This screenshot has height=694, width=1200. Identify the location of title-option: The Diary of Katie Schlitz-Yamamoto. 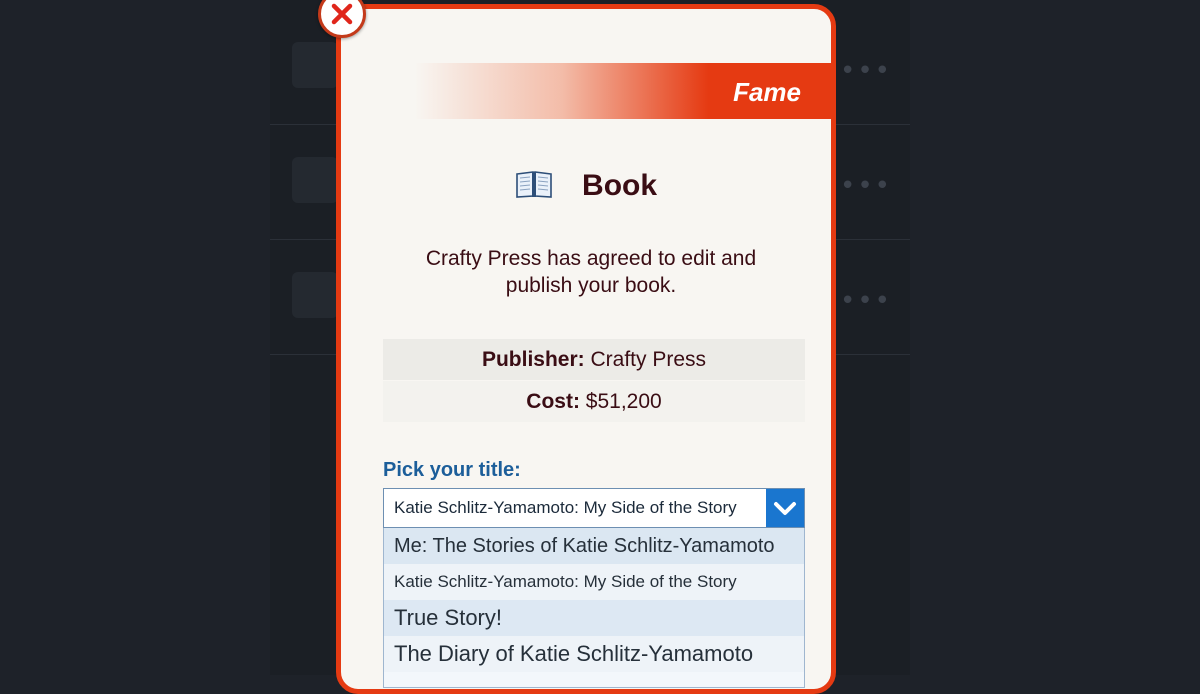
(594, 654).